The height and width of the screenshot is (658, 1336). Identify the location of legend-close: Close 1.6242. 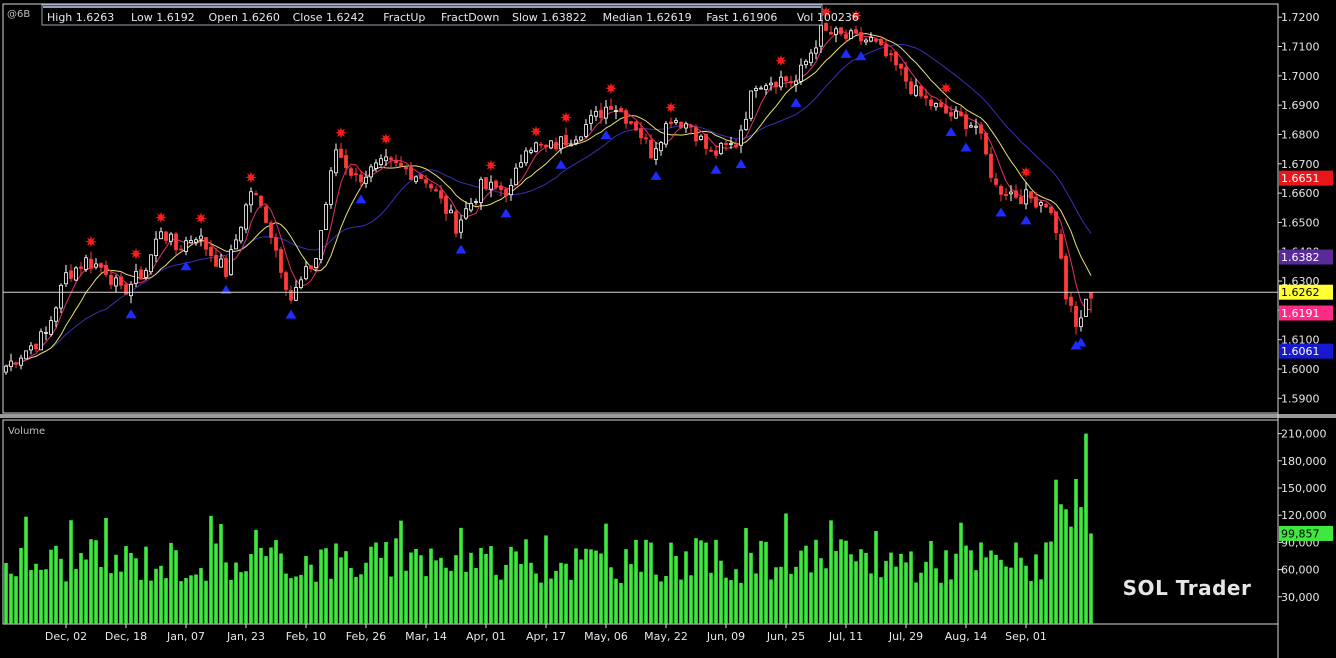
(329, 17).